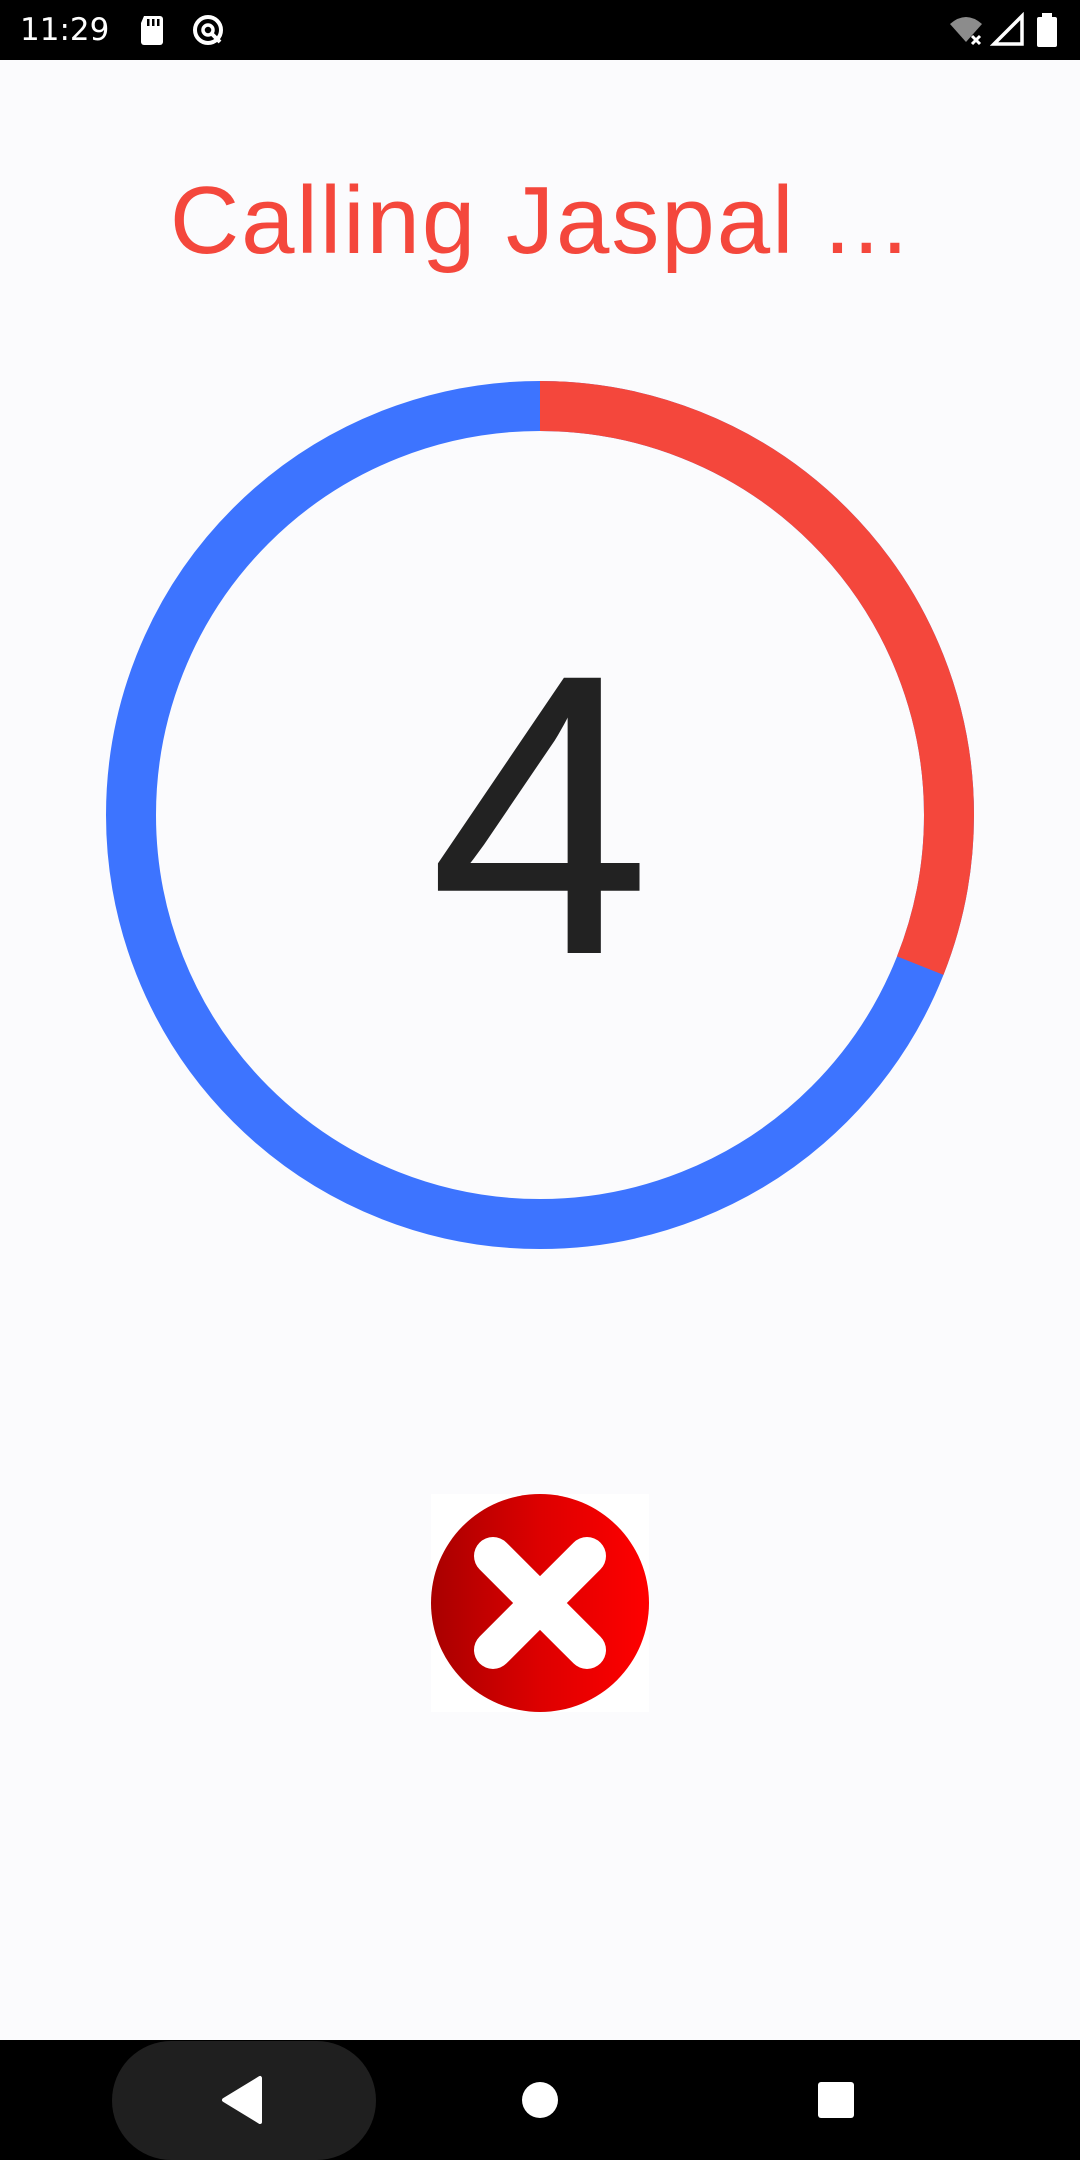 The height and width of the screenshot is (2160, 1080). I want to click on recents-icon, so click(836, 2100).